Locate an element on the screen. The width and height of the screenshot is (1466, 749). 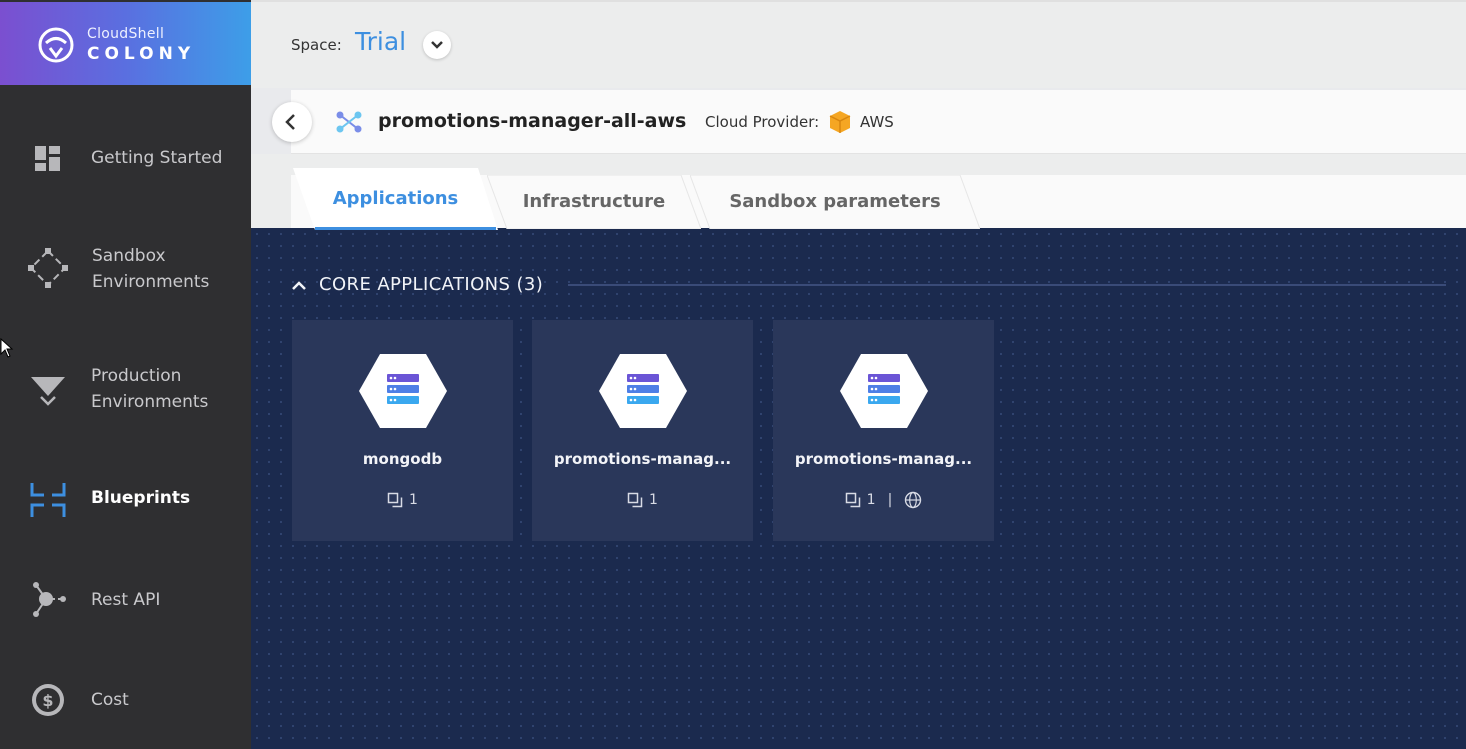
tab-label: Applications is located at coordinates (395, 198).